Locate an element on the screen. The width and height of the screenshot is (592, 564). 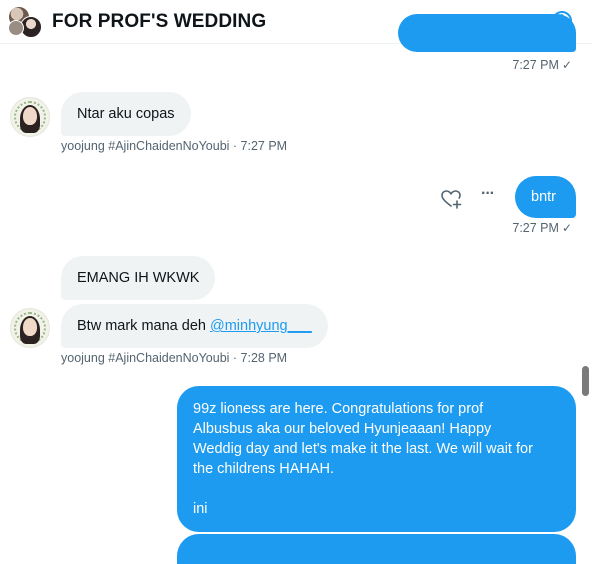
message-text: Btw mark mana deh is located at coordinates (143, 326).